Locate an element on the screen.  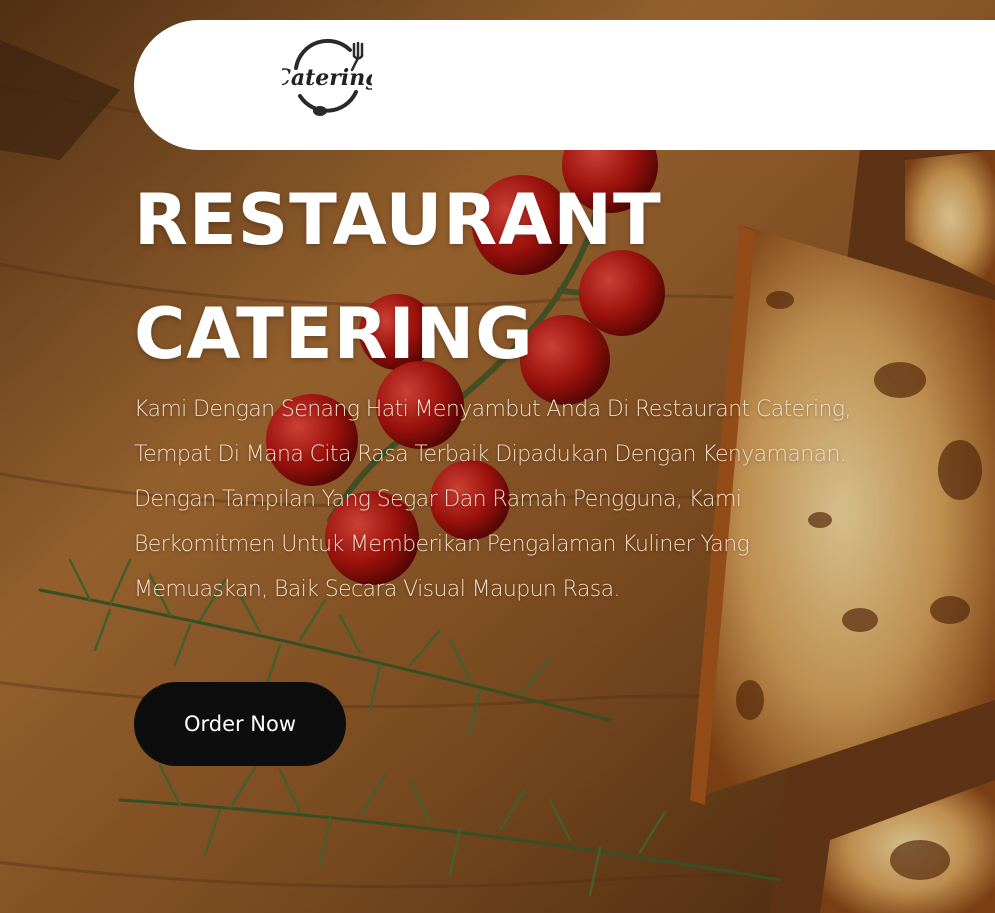
logo-text: Catering is located at coordinates (327, 78).